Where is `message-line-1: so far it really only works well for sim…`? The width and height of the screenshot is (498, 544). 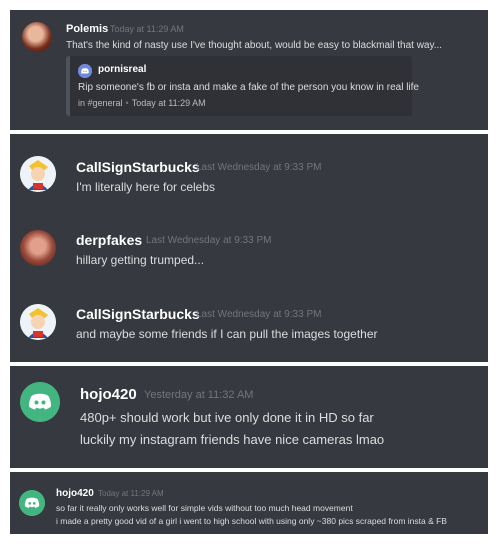 message-line-1: so far it really only works well for sim… is located at coordinates (204, 508).